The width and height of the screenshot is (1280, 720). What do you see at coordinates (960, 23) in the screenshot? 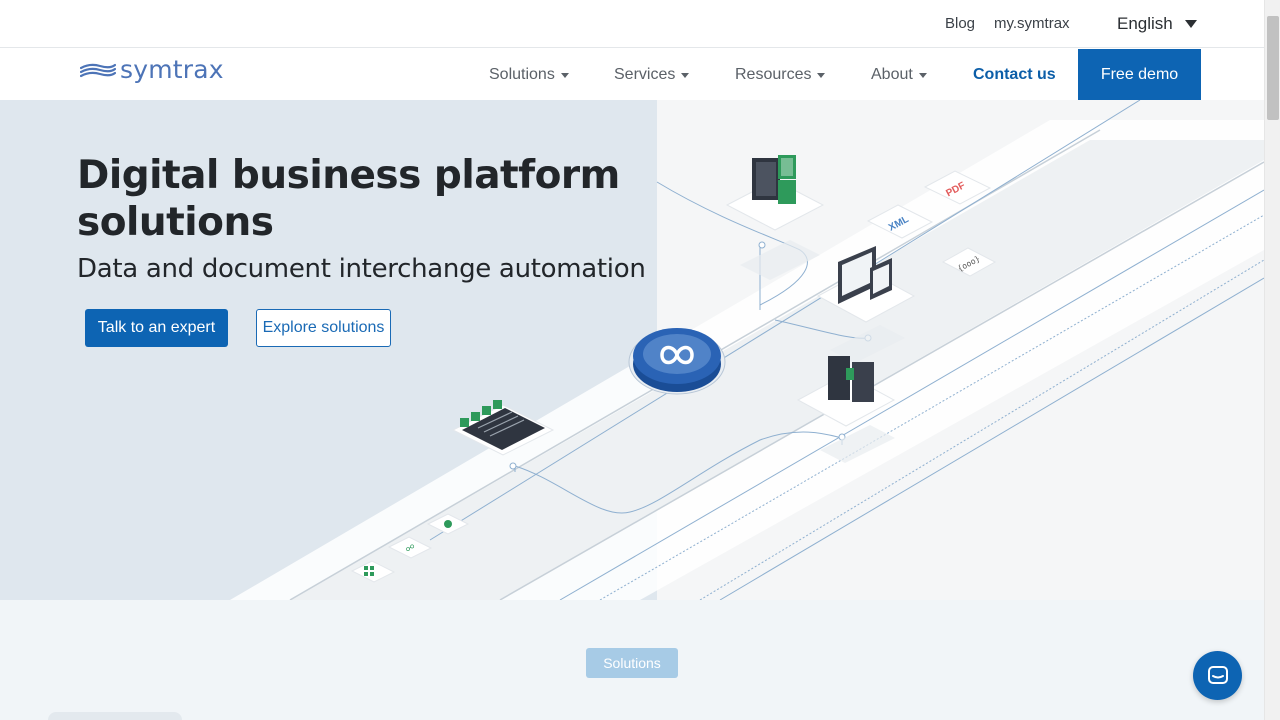
I see `blog-link: Blog` at bounding box center [960, 23].